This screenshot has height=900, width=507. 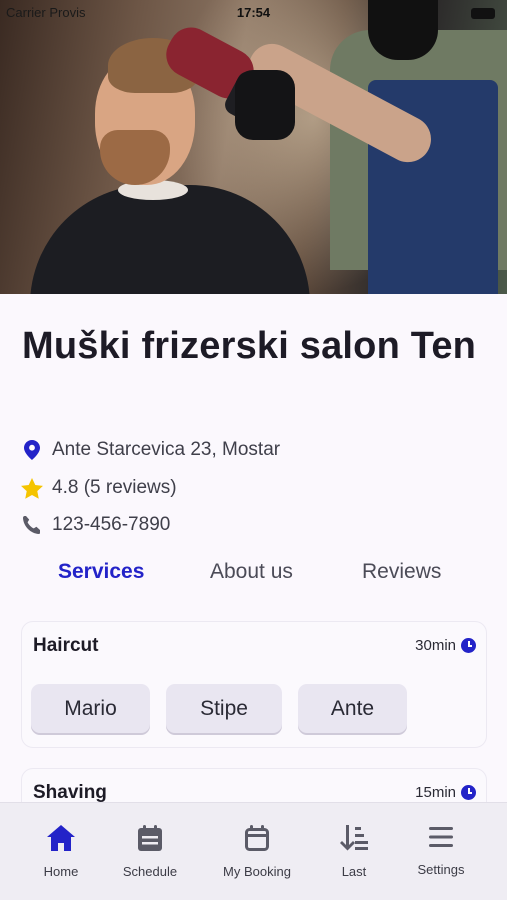 I want to click on location-pin-icon, so click(x=32, y=450).